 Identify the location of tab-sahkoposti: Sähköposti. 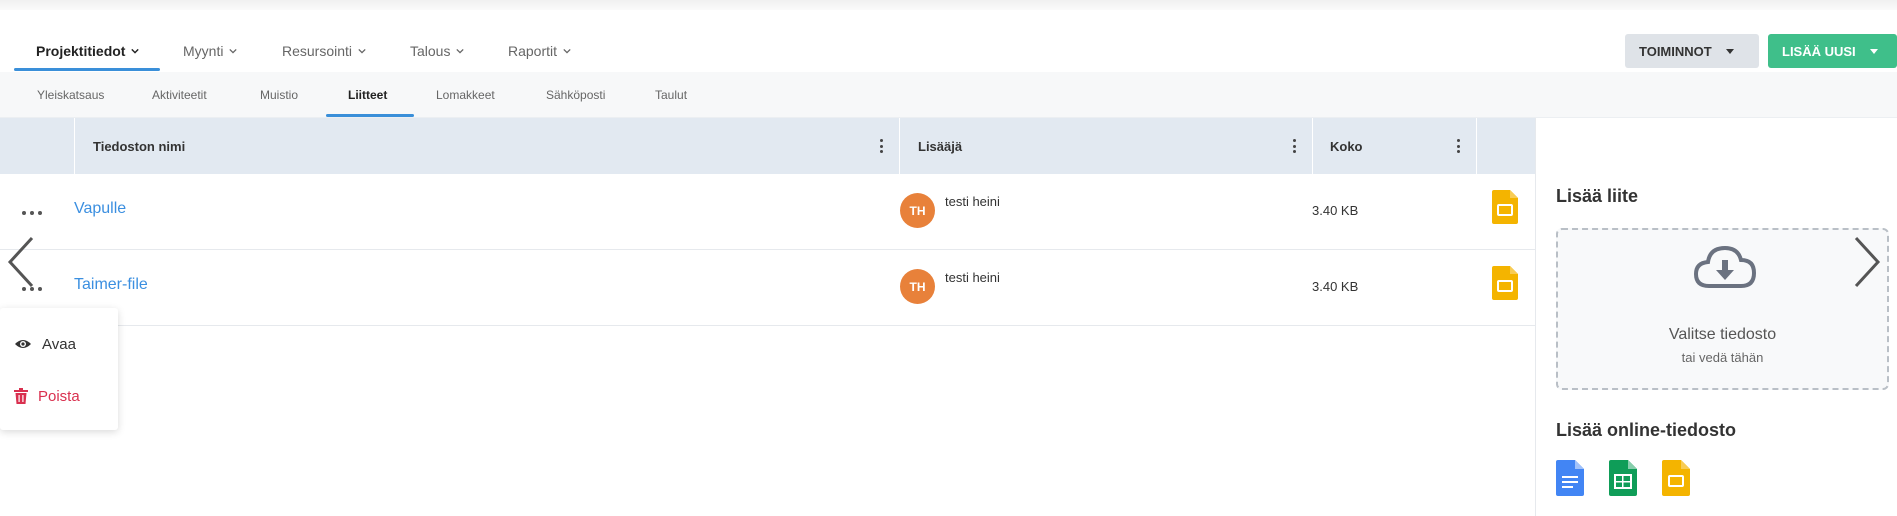
(575, 95).